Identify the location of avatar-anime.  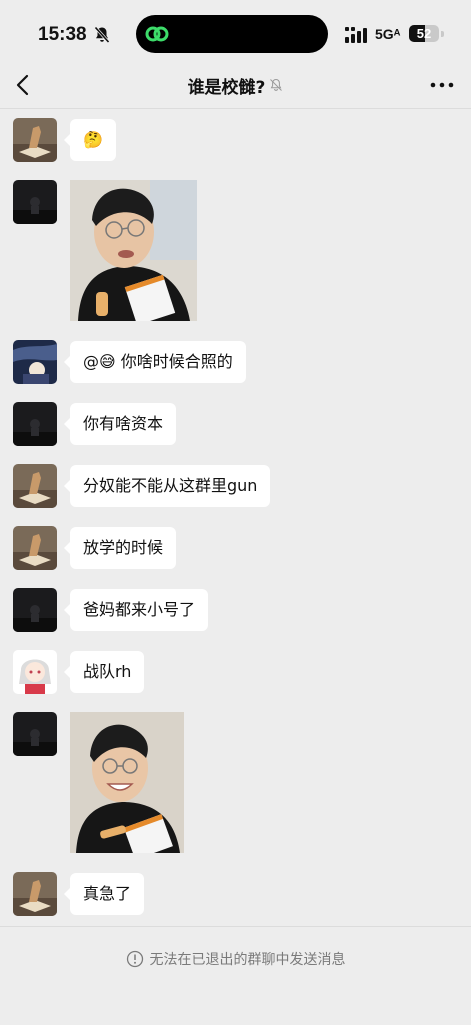
(35, 362).